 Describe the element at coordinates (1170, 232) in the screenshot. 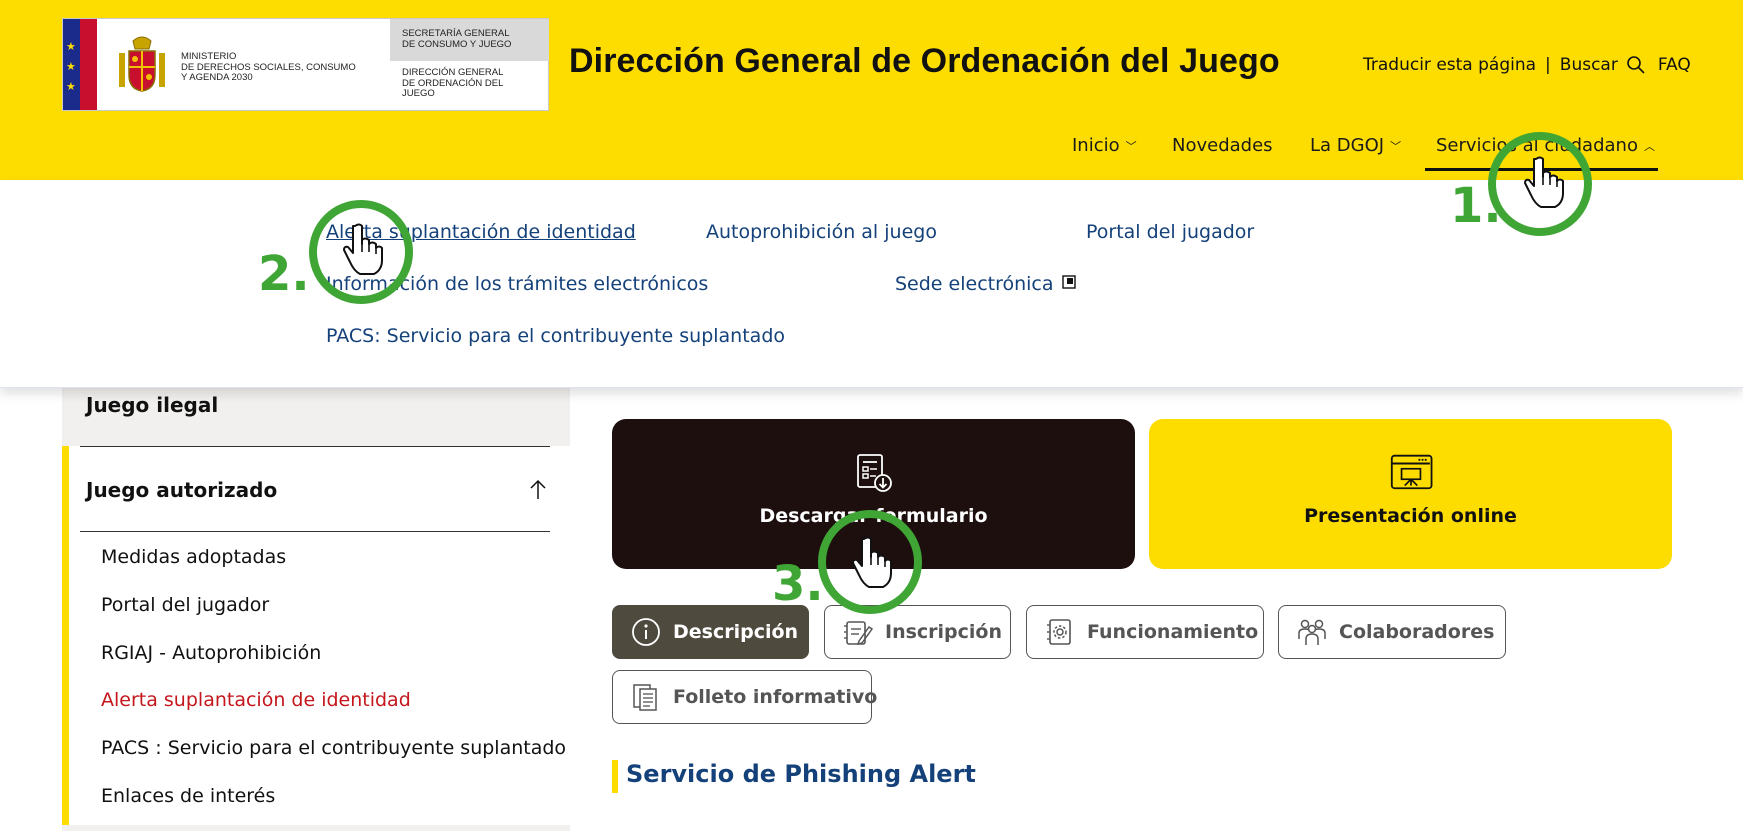

I see `dropdown-link-portal-jugador: Portal del jugador` at that location.